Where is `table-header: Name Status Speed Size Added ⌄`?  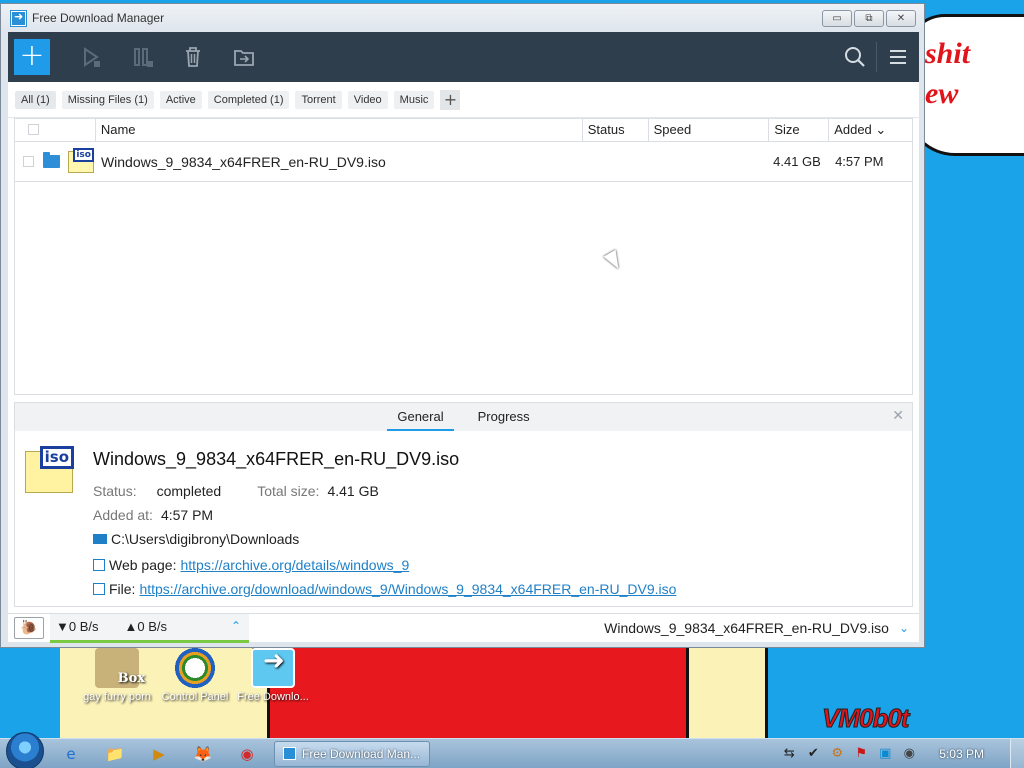 table-header: Name Status Speed Size Added ⌄ is located at coordinates (463, 130).